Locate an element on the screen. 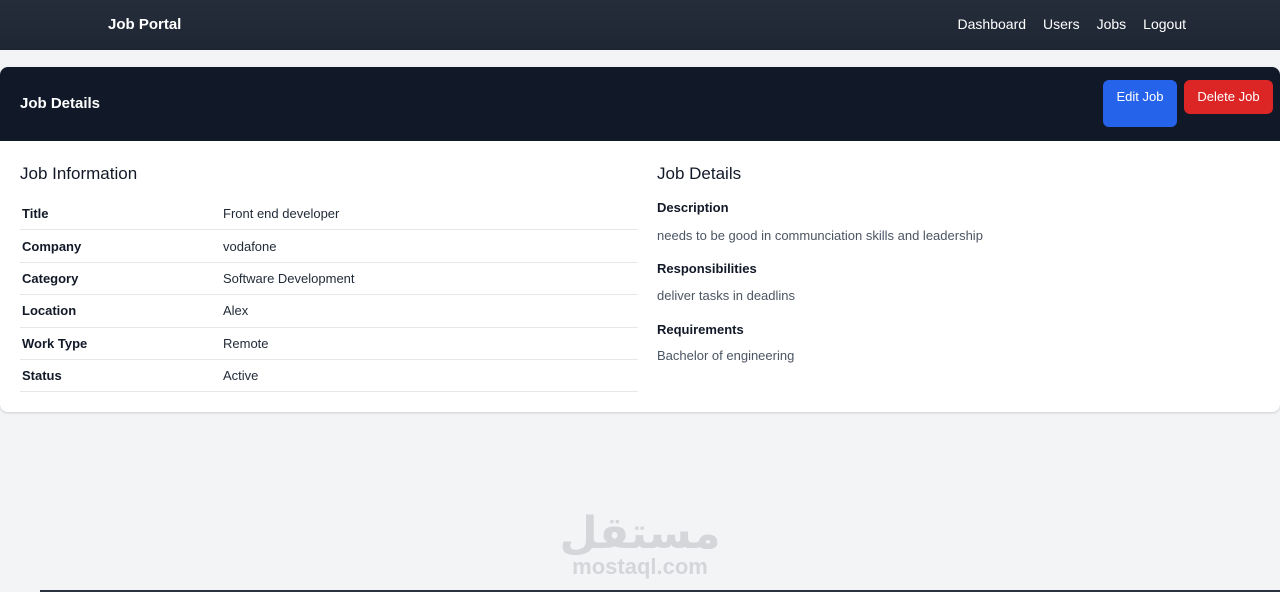 Image resolution: width=1280 pixels, height=592 pixels. brand-logo: Job Portal is located at coordinates (144, 25).